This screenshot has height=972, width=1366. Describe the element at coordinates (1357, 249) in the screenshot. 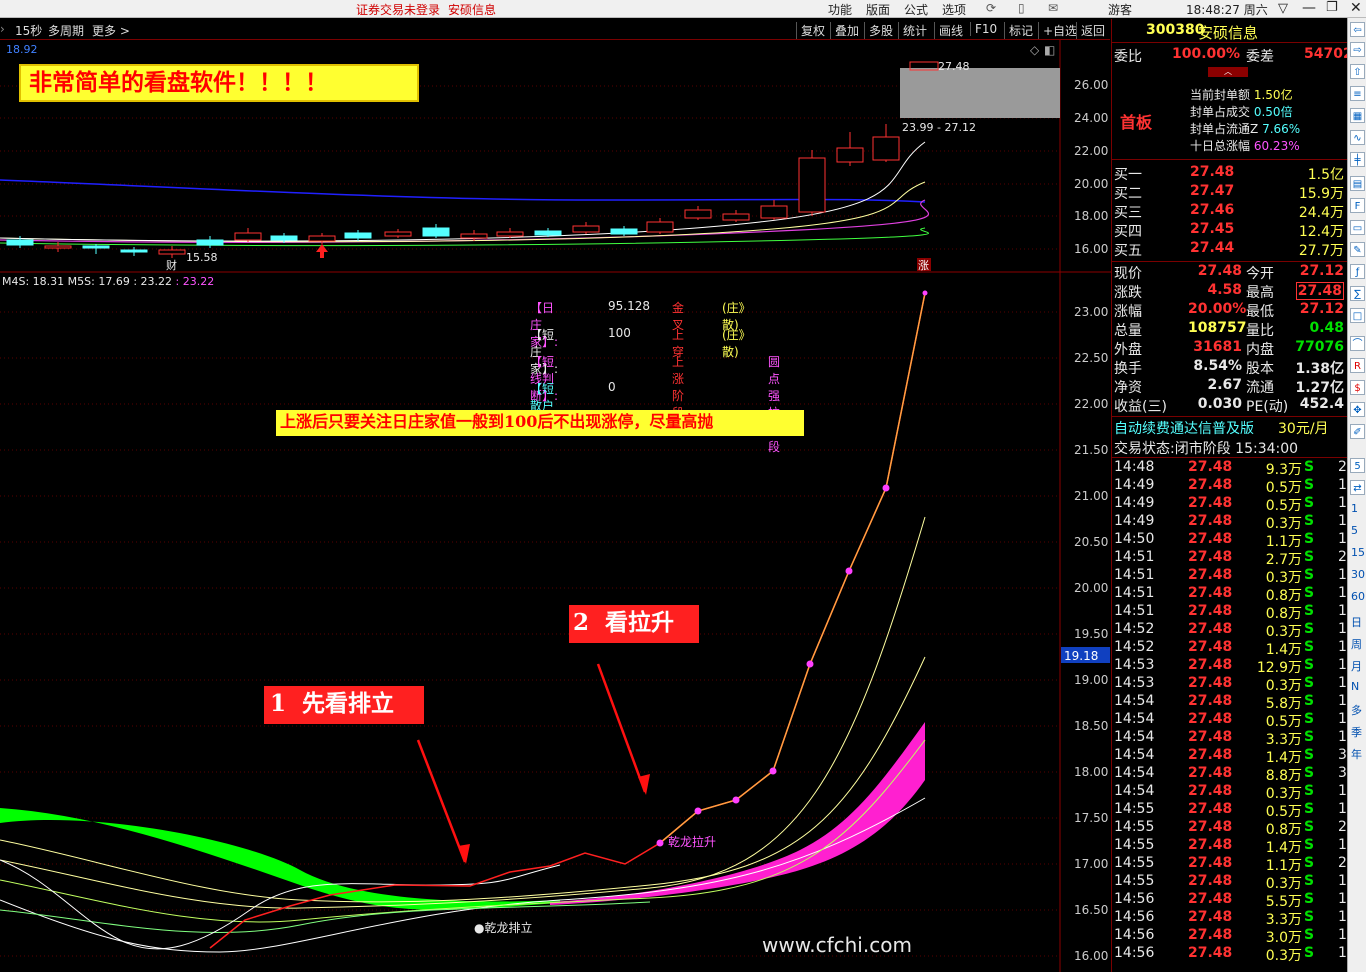

I see `note-icon: ✎` at that location.